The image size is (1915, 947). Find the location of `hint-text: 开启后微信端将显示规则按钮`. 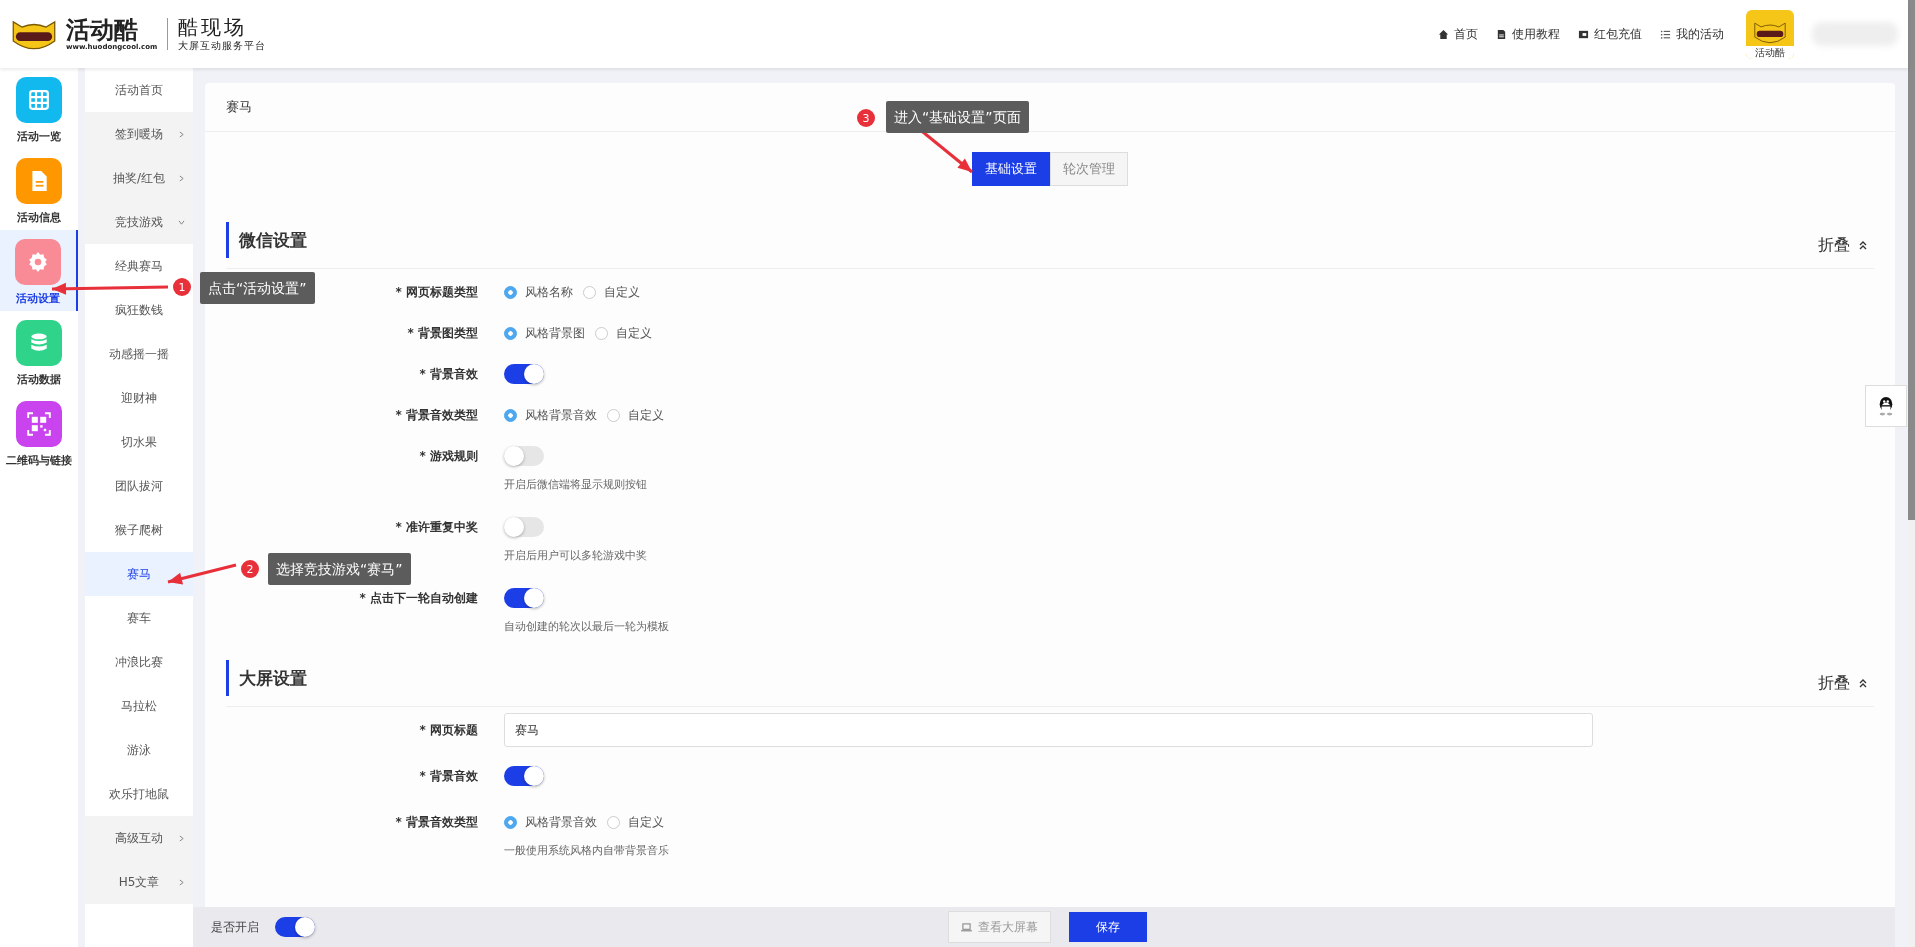

hint-text: 开启后微信端将显示规则按钮 is located at coordinates (575, 485).